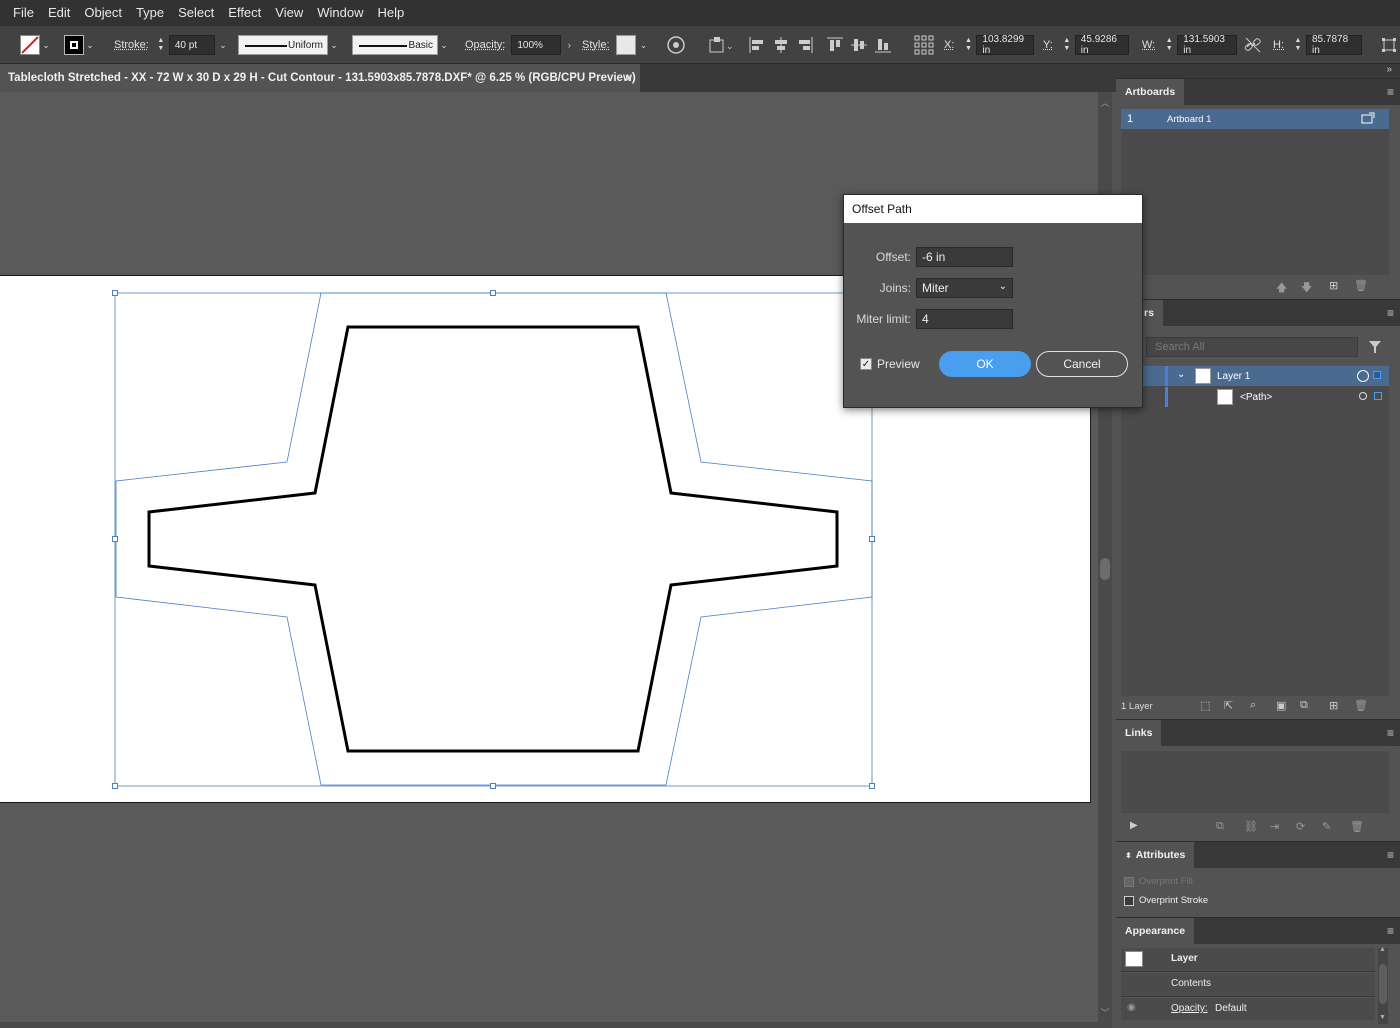  Describe the element at coordinates (866, 364) in the screenshot. I see `preview-checkbox: ✓` at that location.